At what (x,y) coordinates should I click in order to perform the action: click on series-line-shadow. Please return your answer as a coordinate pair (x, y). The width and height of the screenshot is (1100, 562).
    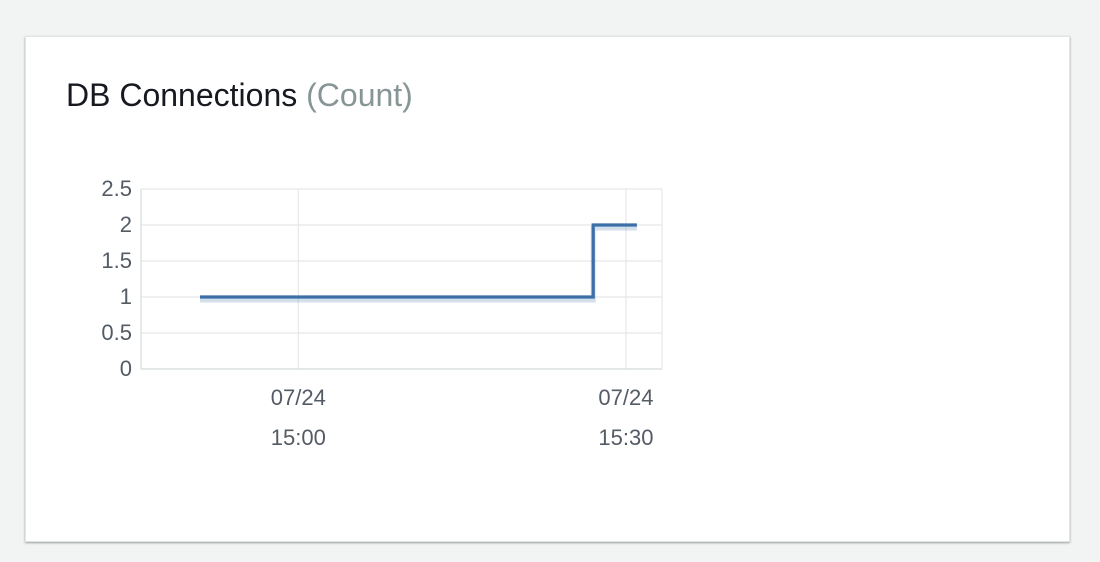
    Looking at the image, I should click on (418, 264).